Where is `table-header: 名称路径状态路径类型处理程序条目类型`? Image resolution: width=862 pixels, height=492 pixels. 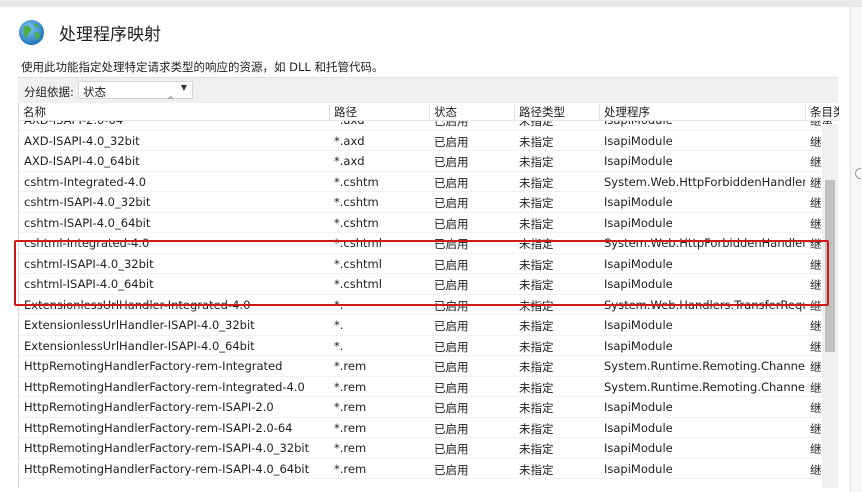 table-header: 名称路径状态路径类型处理程序条目类型 is located at coordinates (429, 112).